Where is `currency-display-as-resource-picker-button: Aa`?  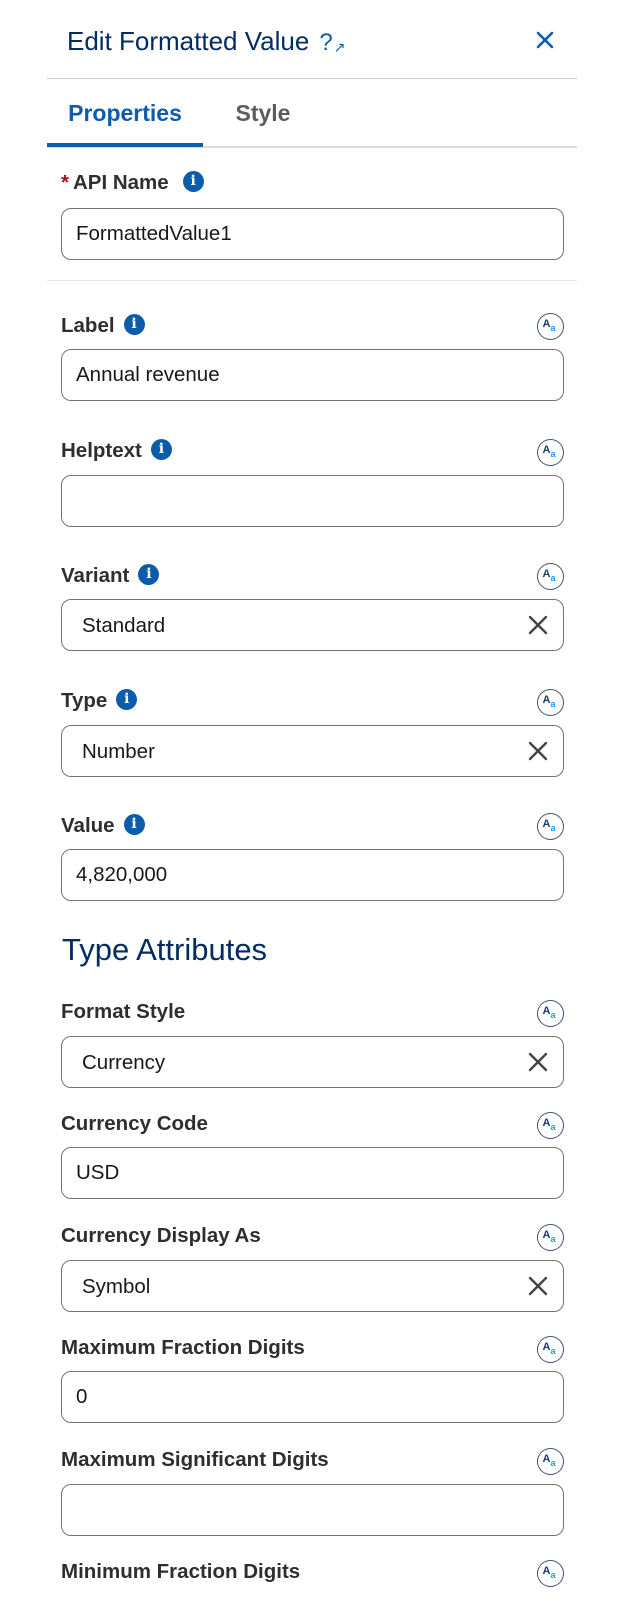 currency-display-as-resource-picker-button: Aa is located at coordinates (550, 1237).